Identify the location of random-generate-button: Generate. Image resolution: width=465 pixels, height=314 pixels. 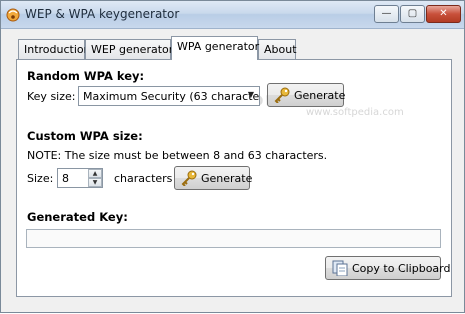
(306, 95).